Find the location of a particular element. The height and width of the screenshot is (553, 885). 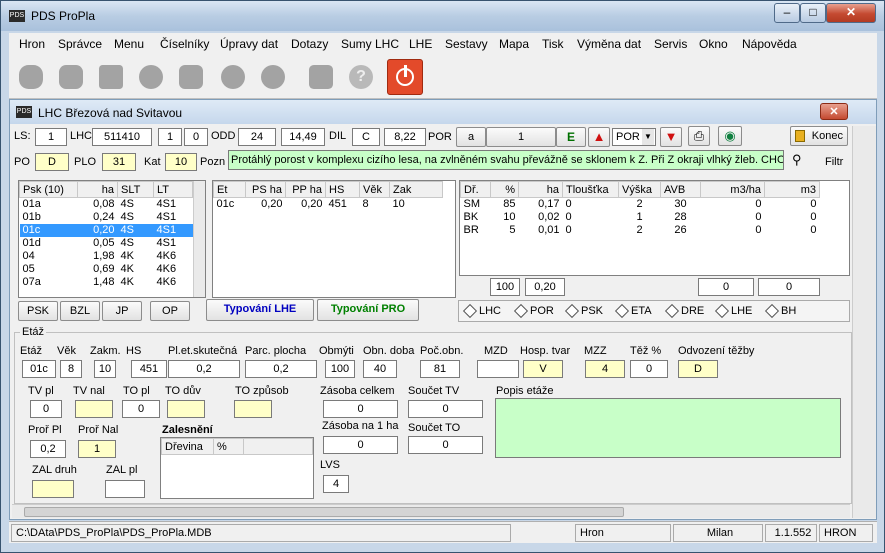

lvs-field: 4 is located at coordinates (336, 484).